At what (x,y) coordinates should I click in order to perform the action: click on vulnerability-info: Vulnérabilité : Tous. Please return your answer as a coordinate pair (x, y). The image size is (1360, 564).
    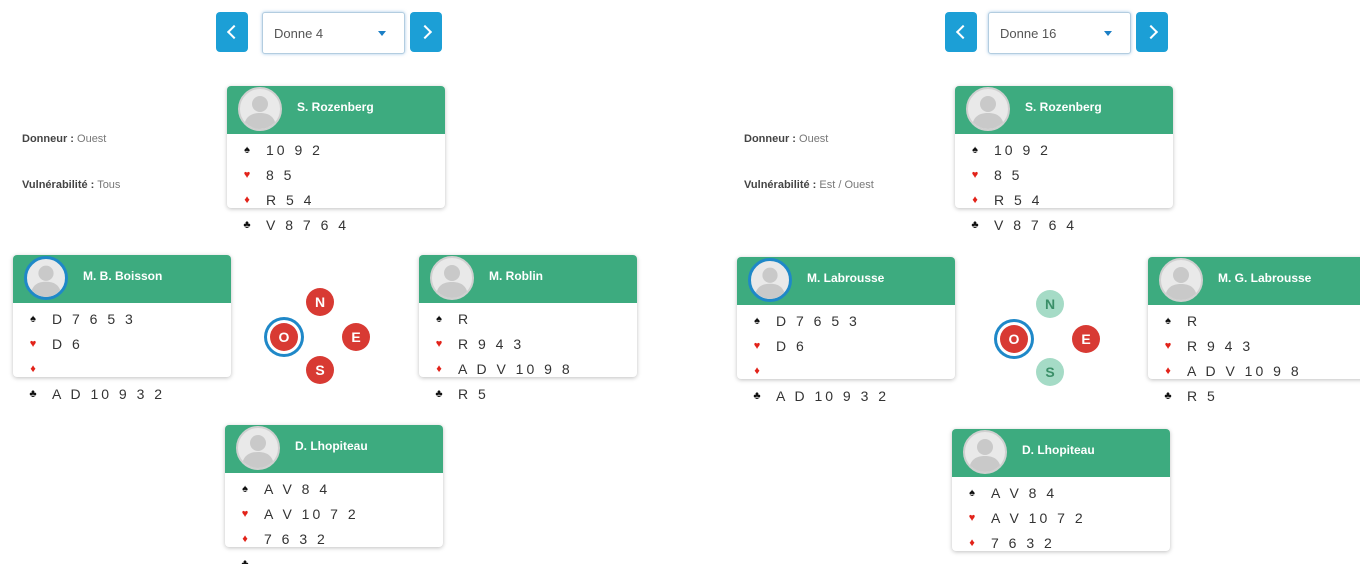
    Looking at the image, I should click on (71, 185).